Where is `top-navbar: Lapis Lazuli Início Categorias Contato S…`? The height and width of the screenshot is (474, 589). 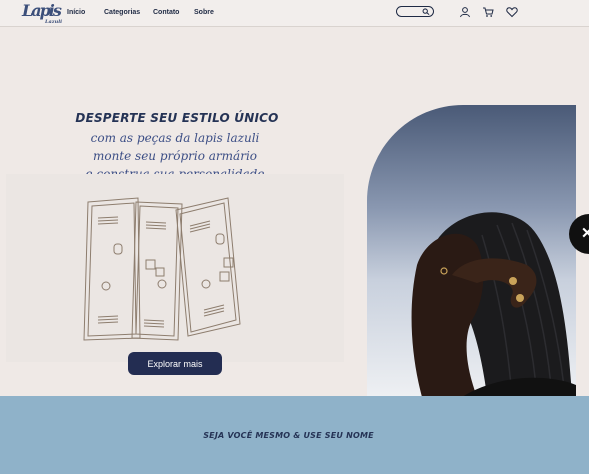 top-navbar: Lapis Lazuli Início Categorias Contato S… is located at coordinates (294, 13).